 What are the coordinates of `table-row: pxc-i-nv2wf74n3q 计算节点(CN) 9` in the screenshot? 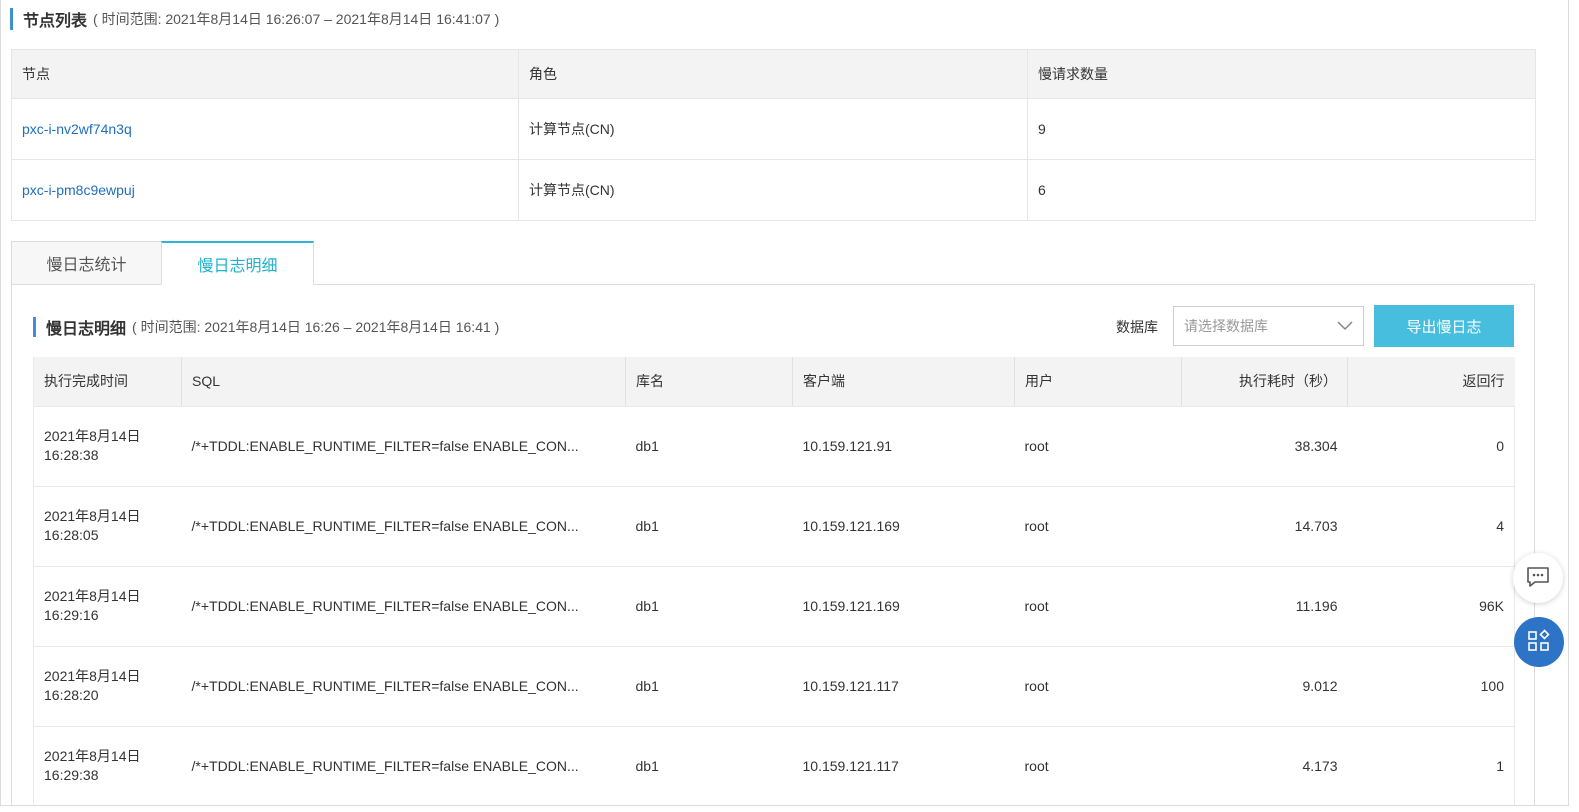 It's located at (773, 129).